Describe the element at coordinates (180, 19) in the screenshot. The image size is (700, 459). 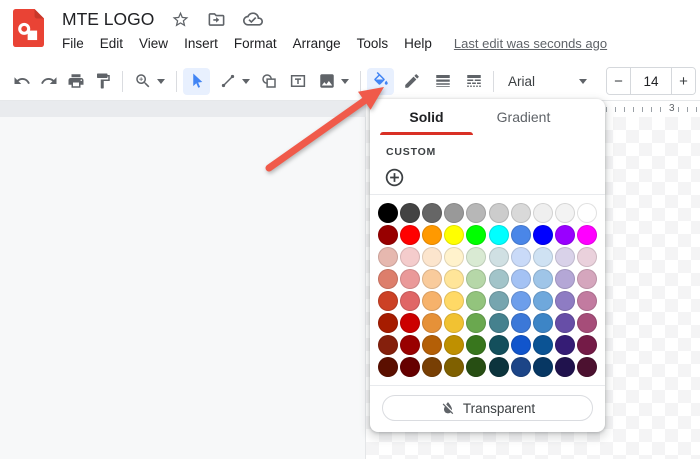
I see `star-icon` at that location.